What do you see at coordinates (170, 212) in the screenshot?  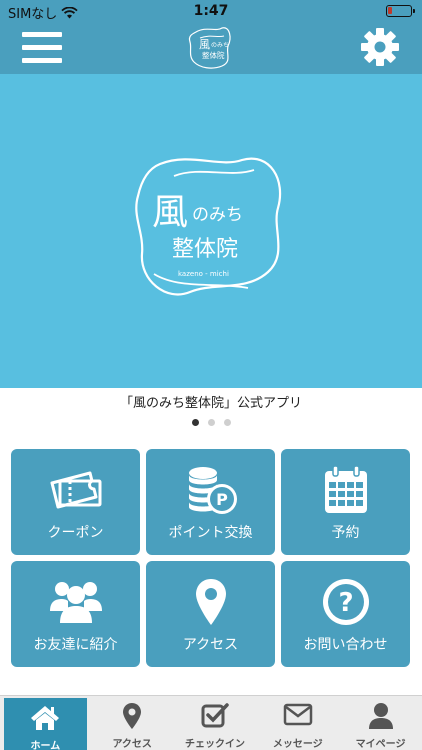 I see `logo-main-text: 風` at bounding box center [170, 212].